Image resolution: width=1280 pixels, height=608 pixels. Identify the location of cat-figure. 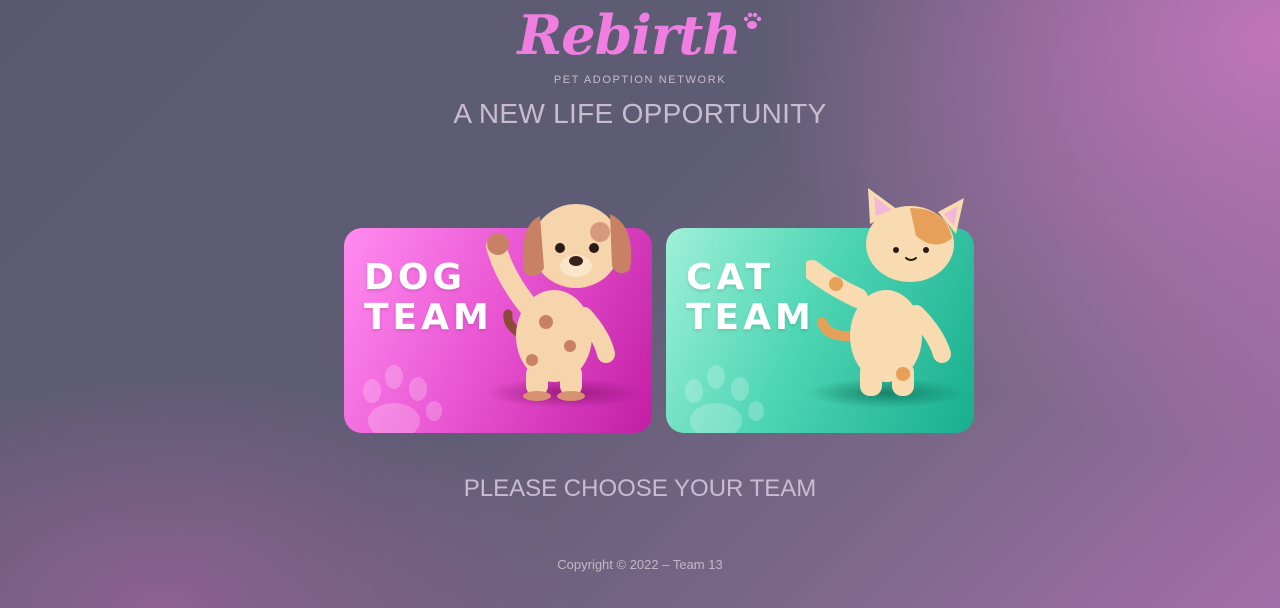
(885, 292).